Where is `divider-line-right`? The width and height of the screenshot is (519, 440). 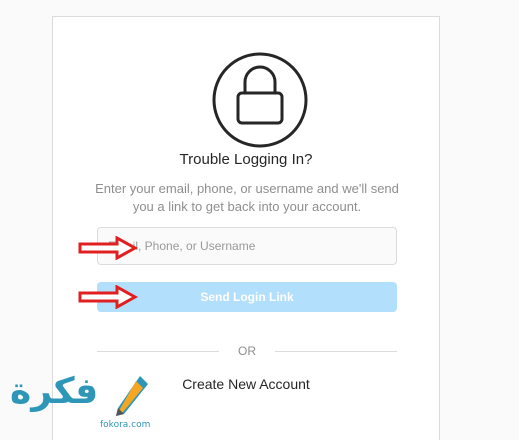
divider-line-right is located at coordinates (336, 351).